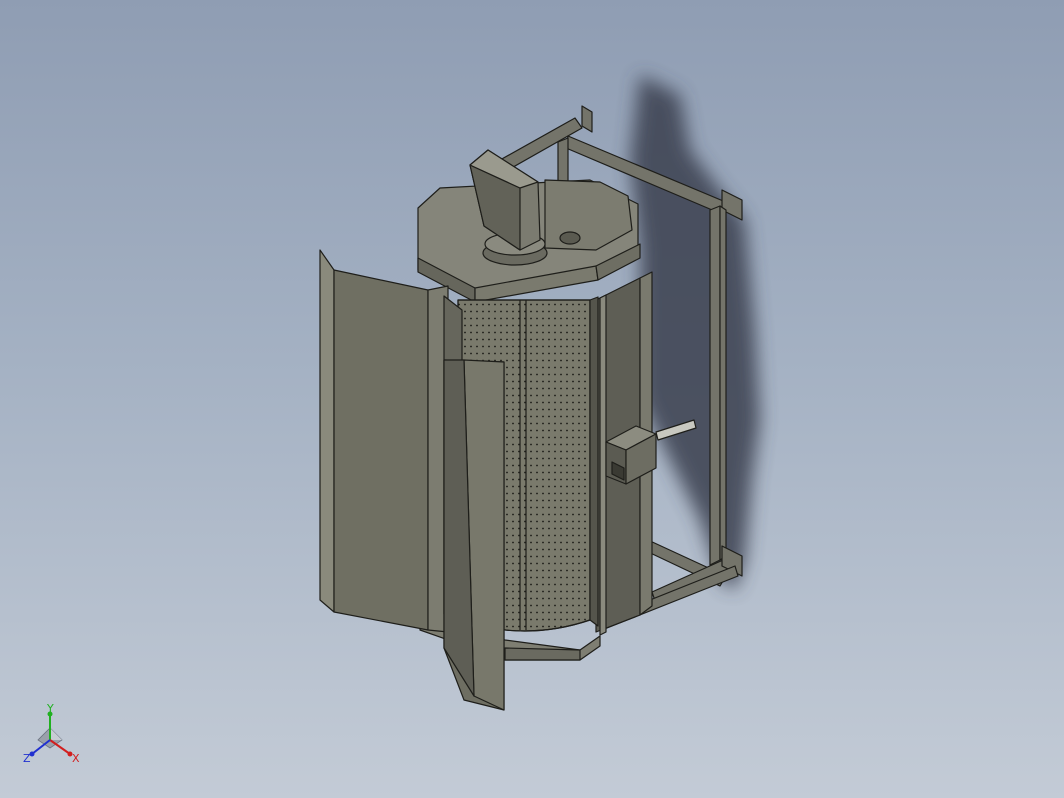 The width and height of the screenshot is (1064, 798). What do you see at coordinates (60, 747) in the screenshot?
I see `x-axis-line` at bounding box center [60, 747].